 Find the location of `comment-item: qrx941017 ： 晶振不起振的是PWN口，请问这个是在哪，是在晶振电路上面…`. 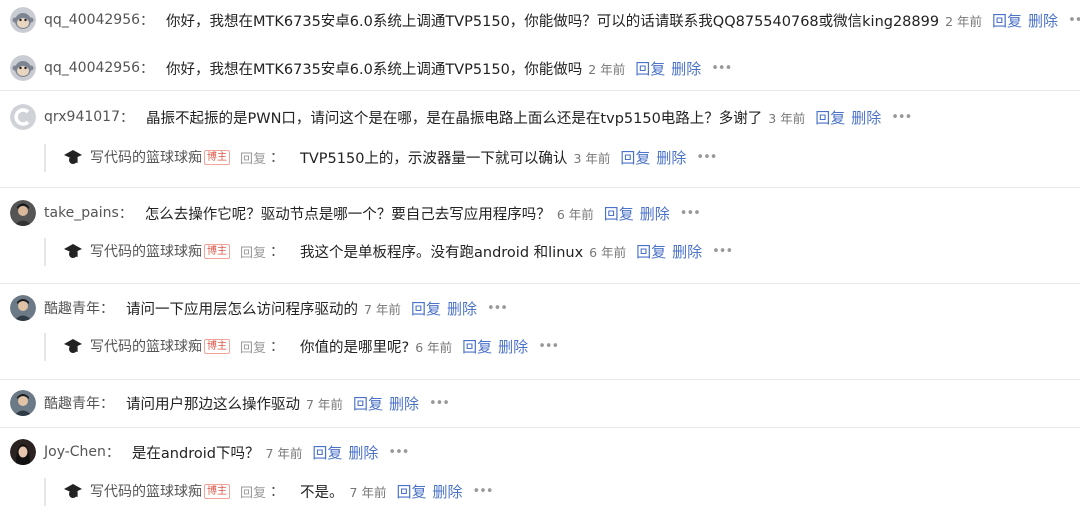

comment-item: qrx941017 ： 晶振不起振的是PWN口，请问这个是在哪，是在晶振电路上面… is located at coordinates (456, 117).